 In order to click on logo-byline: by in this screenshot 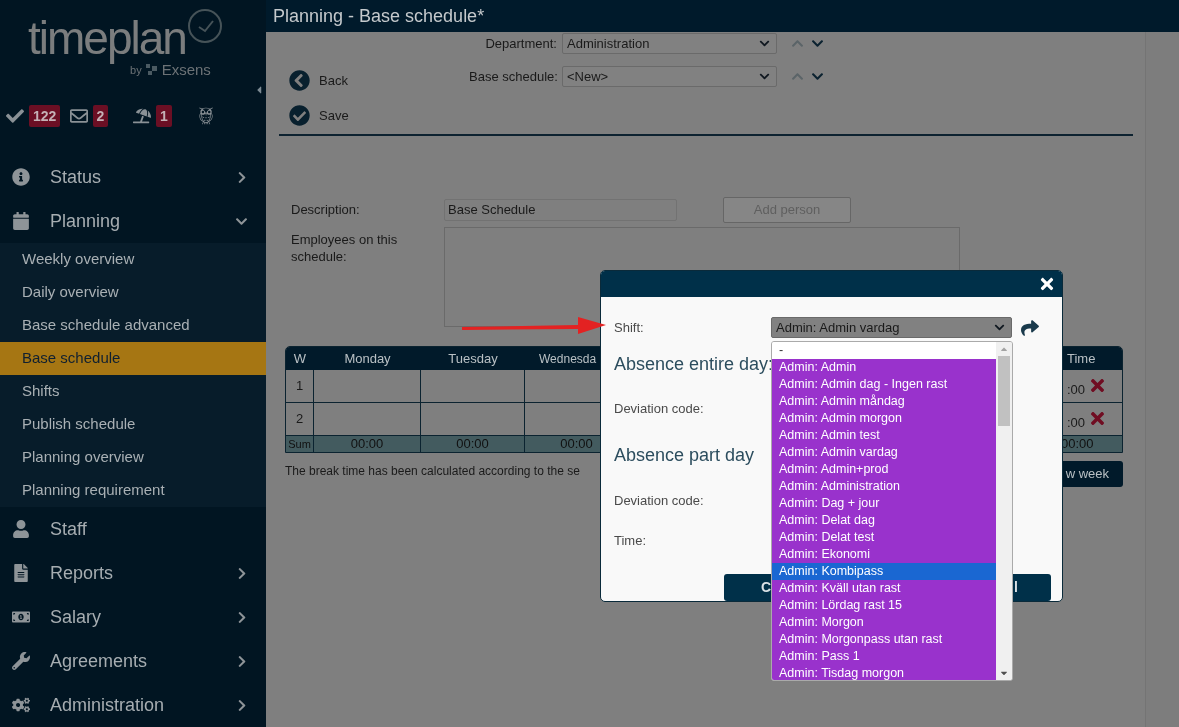, I will do `click(136, 71)`.